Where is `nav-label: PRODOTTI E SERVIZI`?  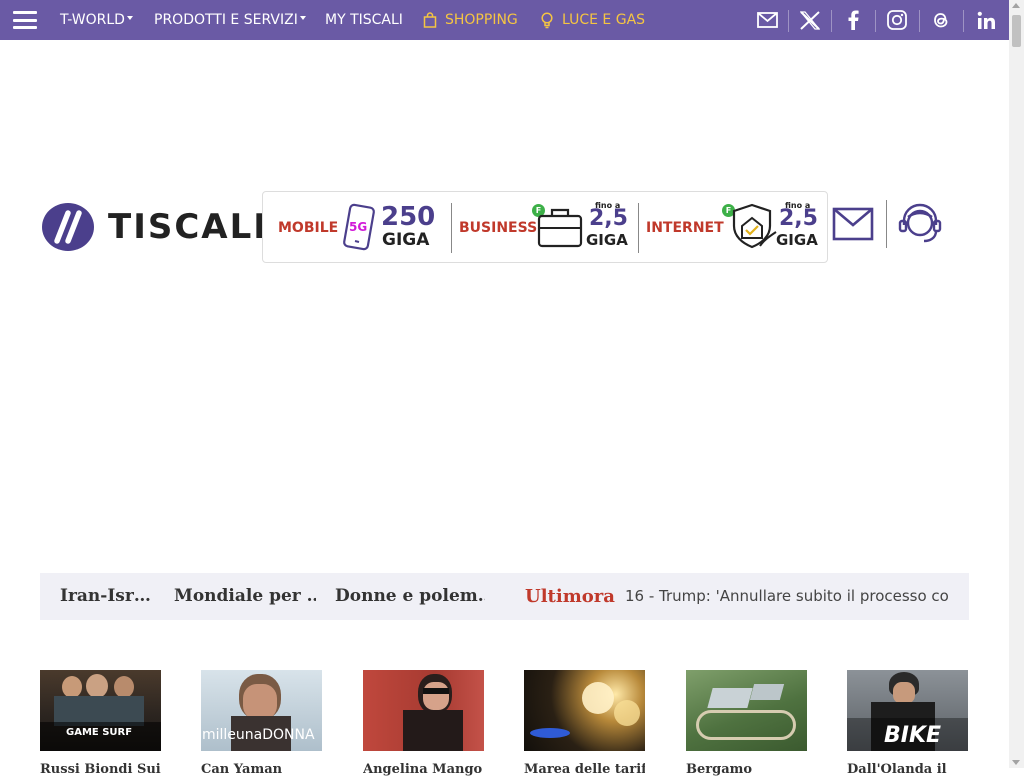 nav-label: PRODOTTI E SERVIZI is located at coordinates (226, 20).